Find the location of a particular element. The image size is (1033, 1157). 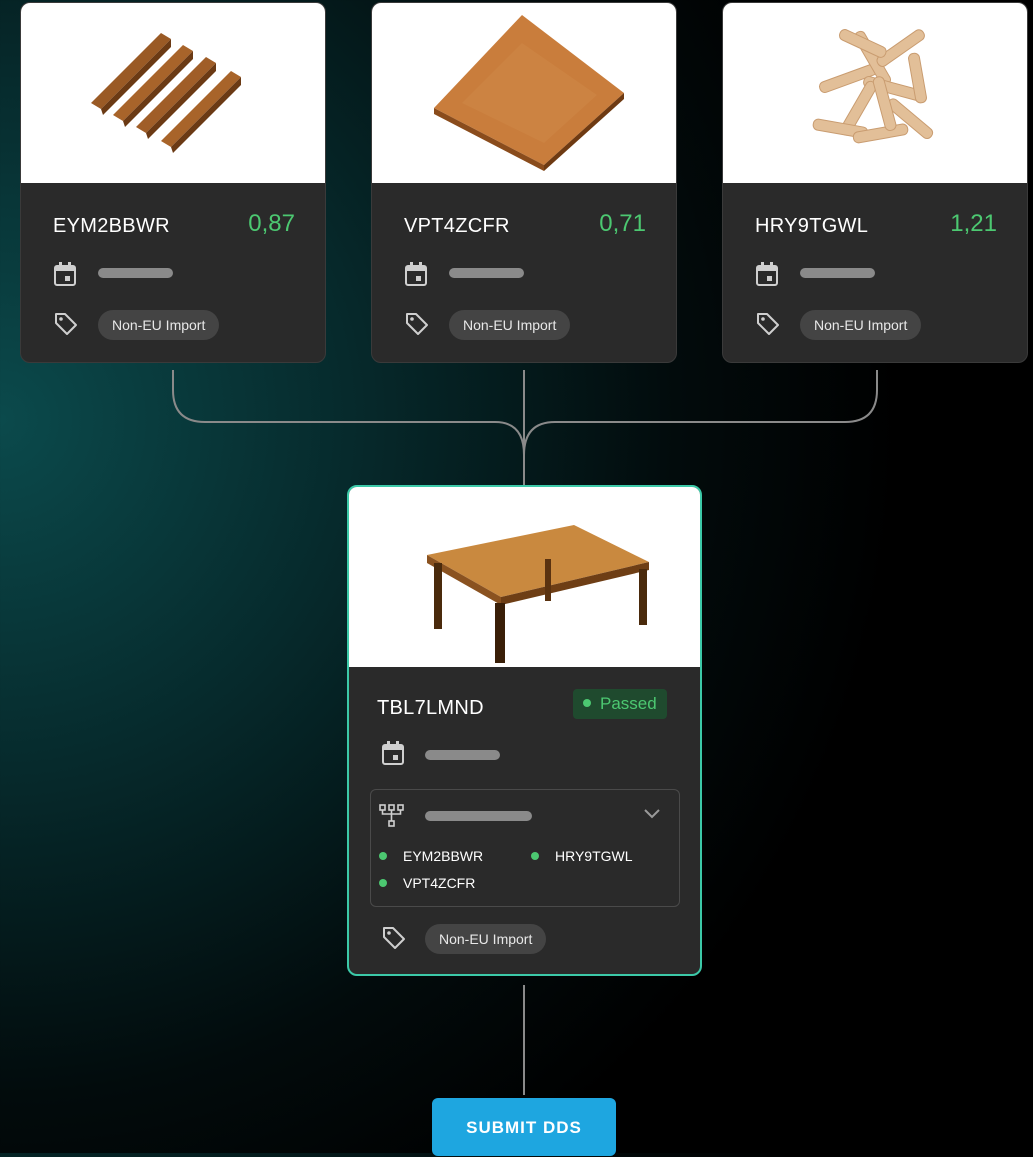

source-item: EYM2BBWR is located at coordinates (431, 856).